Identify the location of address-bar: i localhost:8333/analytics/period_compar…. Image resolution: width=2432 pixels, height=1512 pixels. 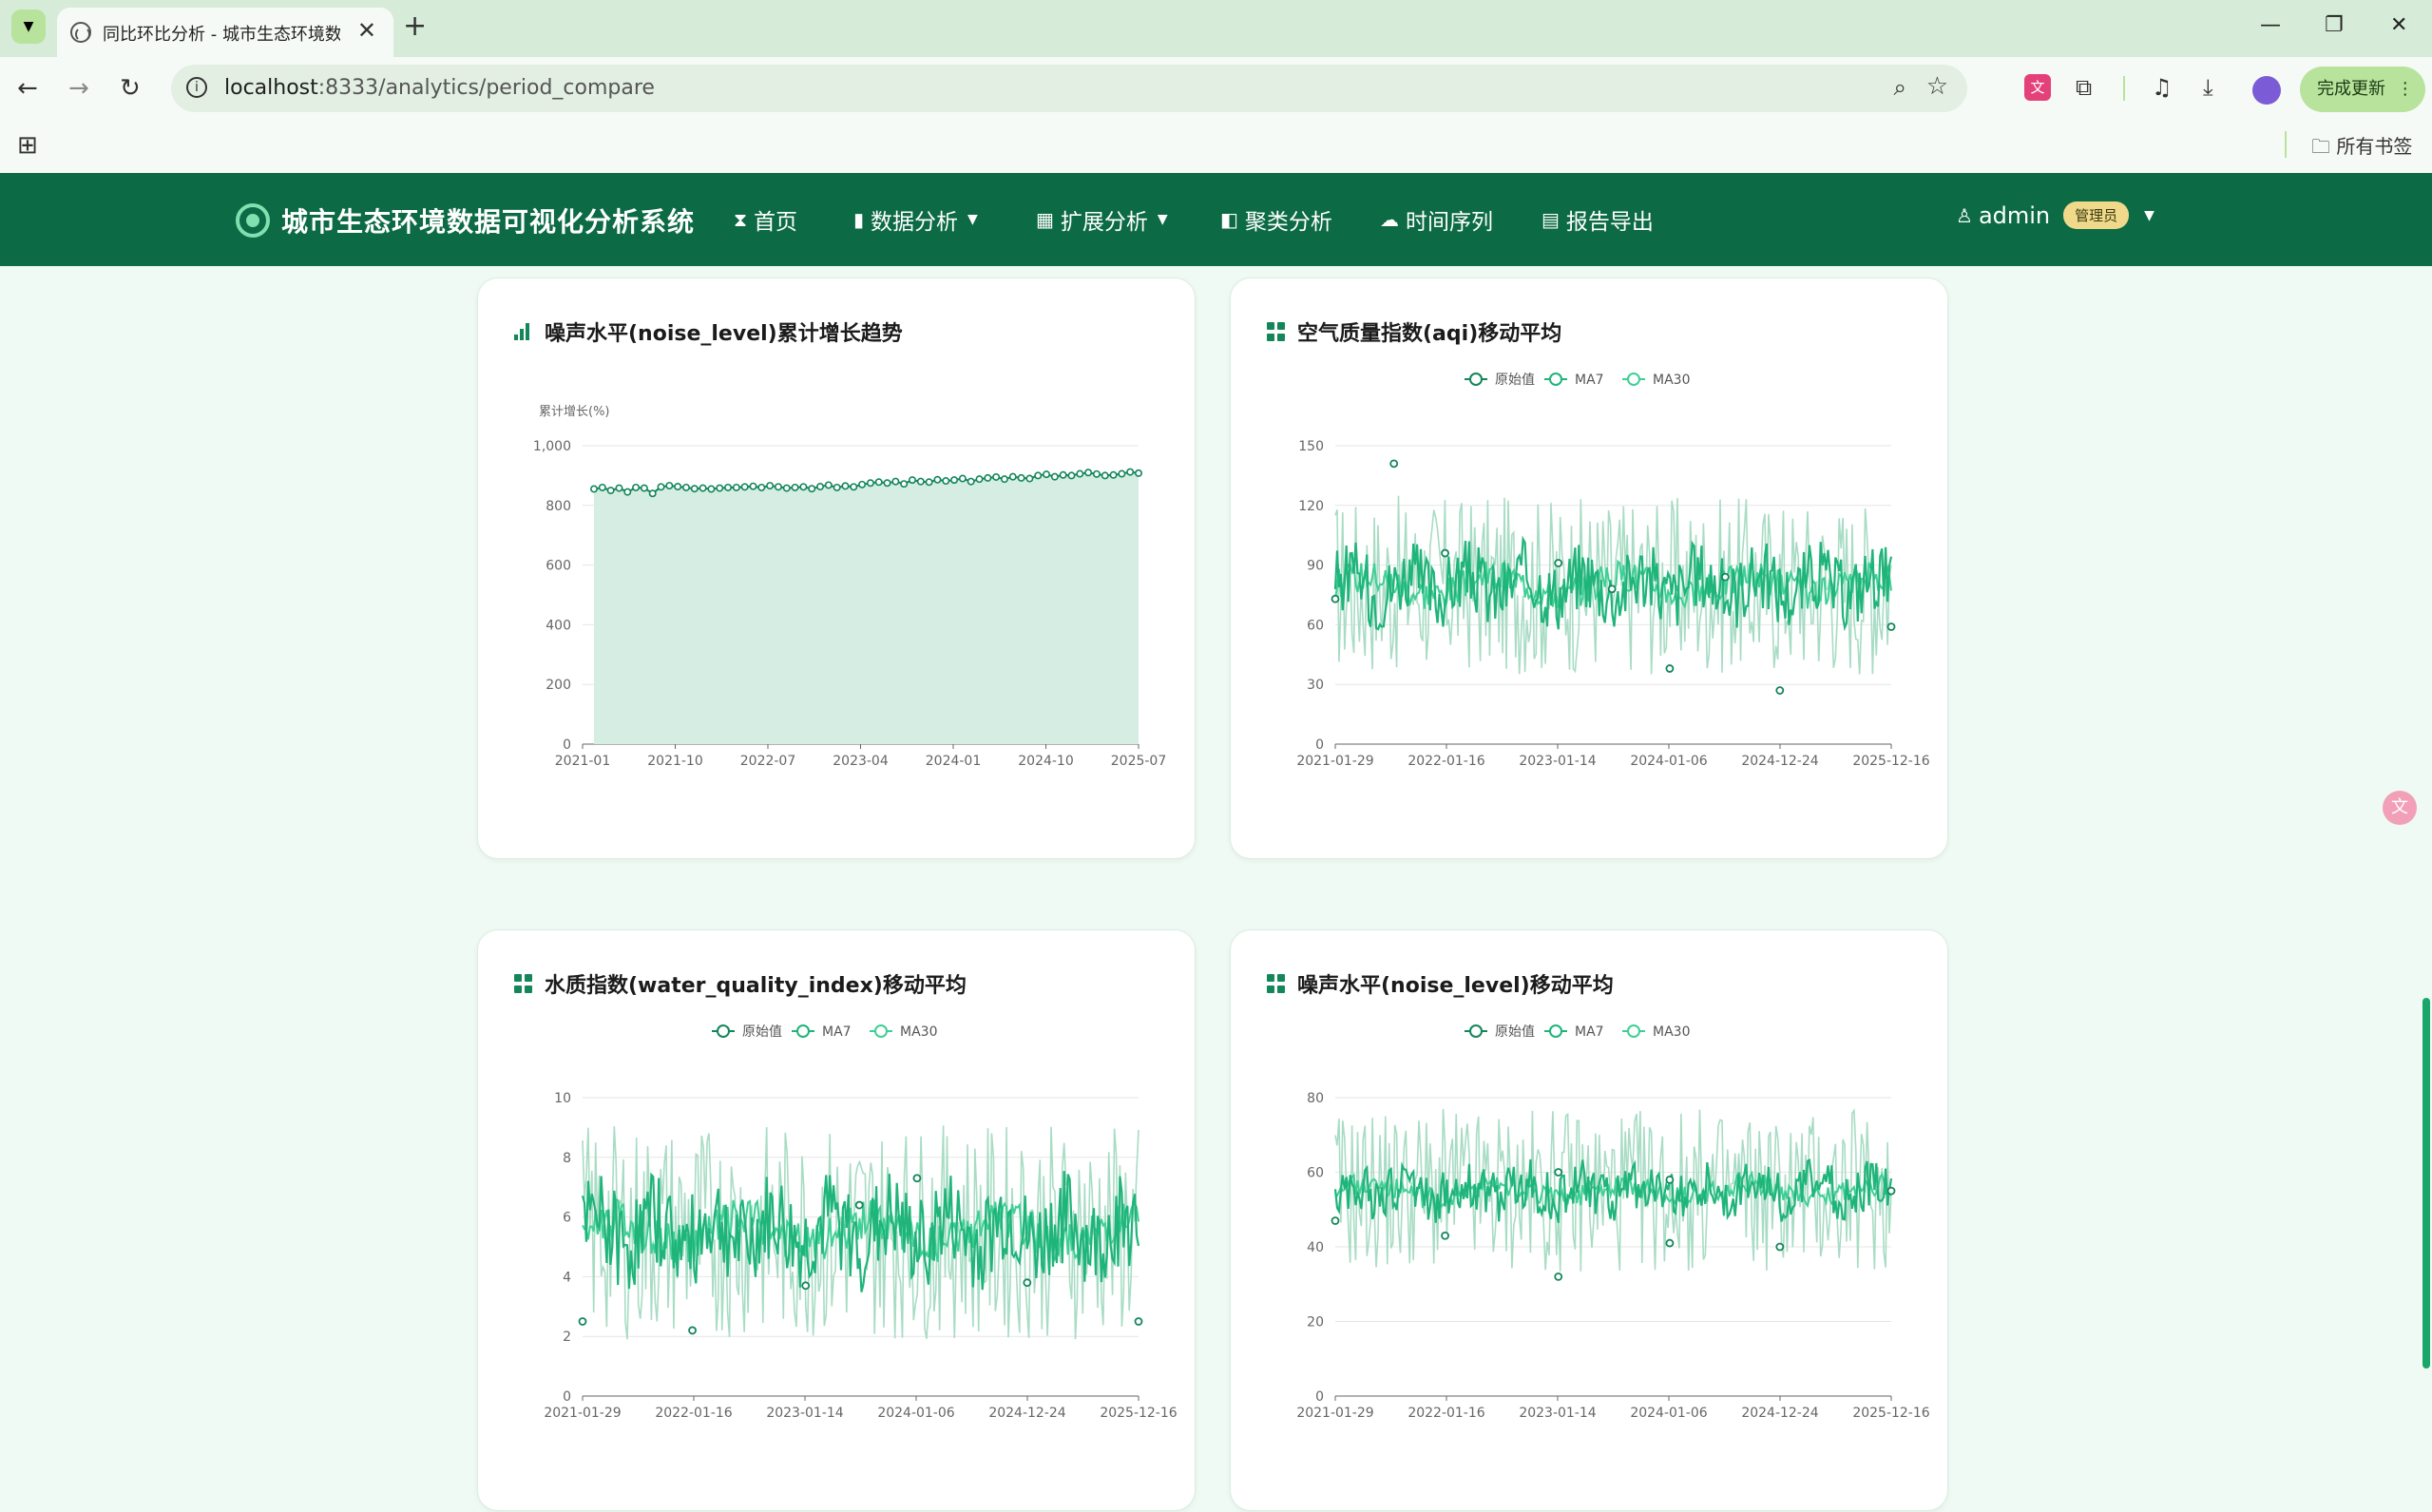
(1069, 88).